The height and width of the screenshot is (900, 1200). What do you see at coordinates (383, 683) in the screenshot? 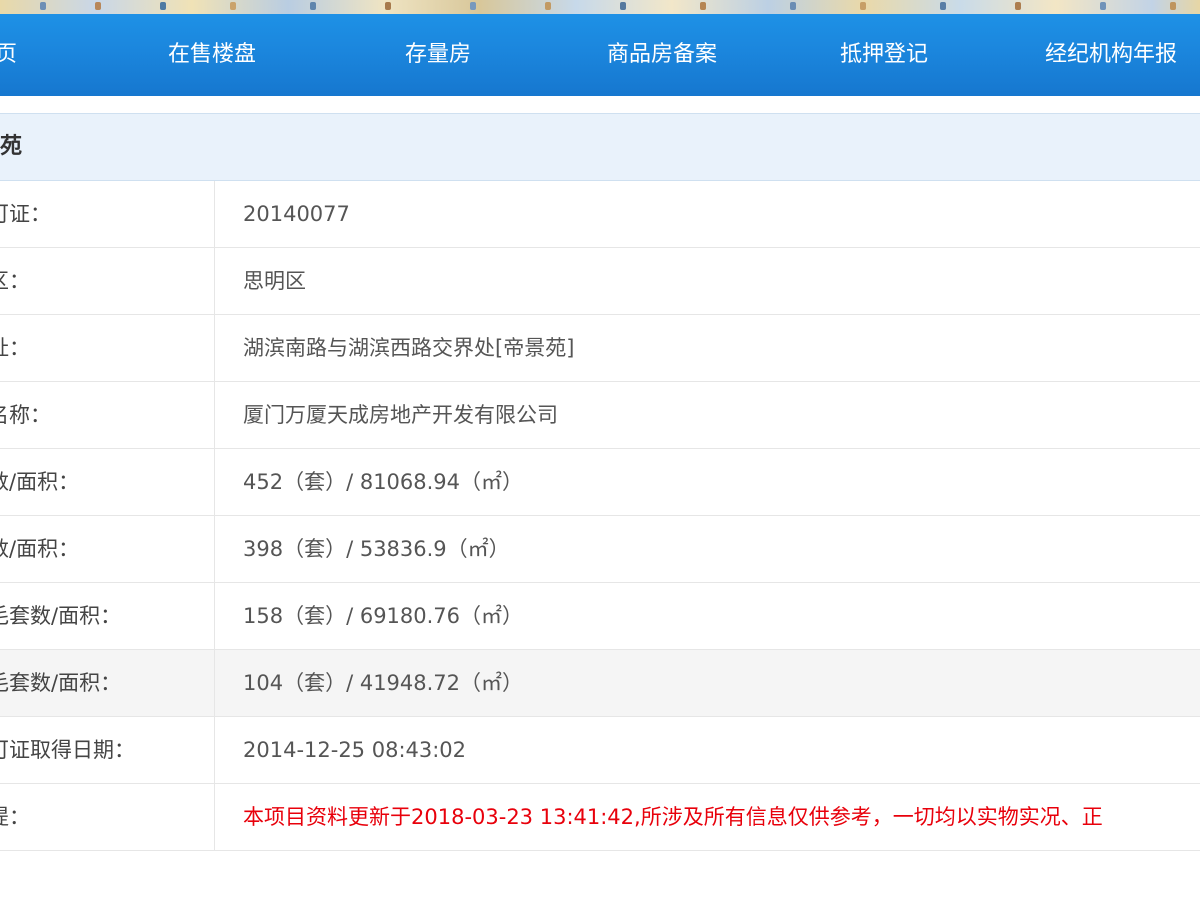
I see `row-value: 104（套）/ 41948.72（㎡）` at bounding box center [383, 683].